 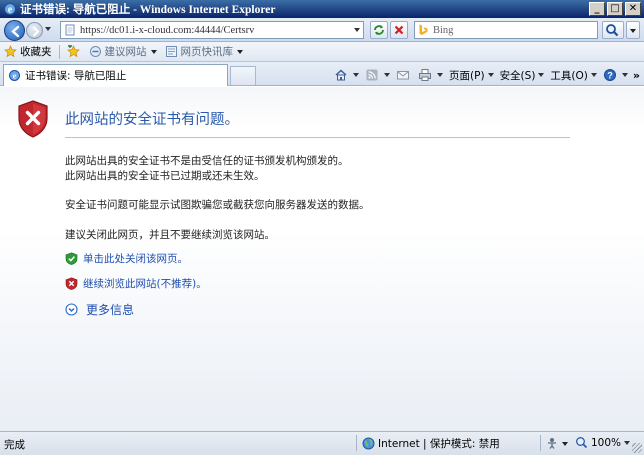 What do you see at coordinates (148, 10) in the screenshot?
I see `window-title: 证书错误: 导航已阻止 - Windows Internet Explorer` at bounding box center [148, 10].